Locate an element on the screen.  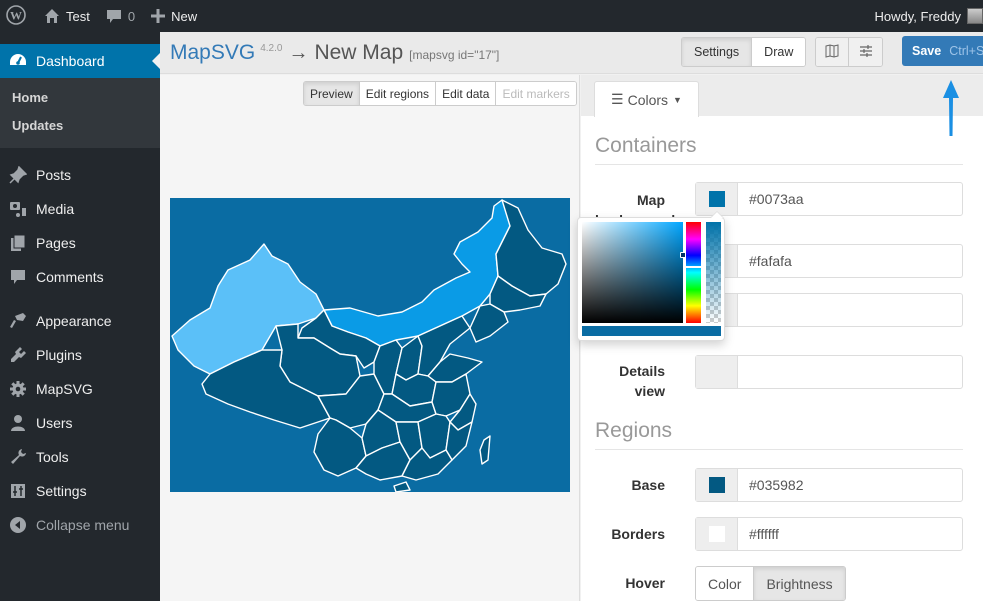
map-view-button is located at coordinates (832, 52).